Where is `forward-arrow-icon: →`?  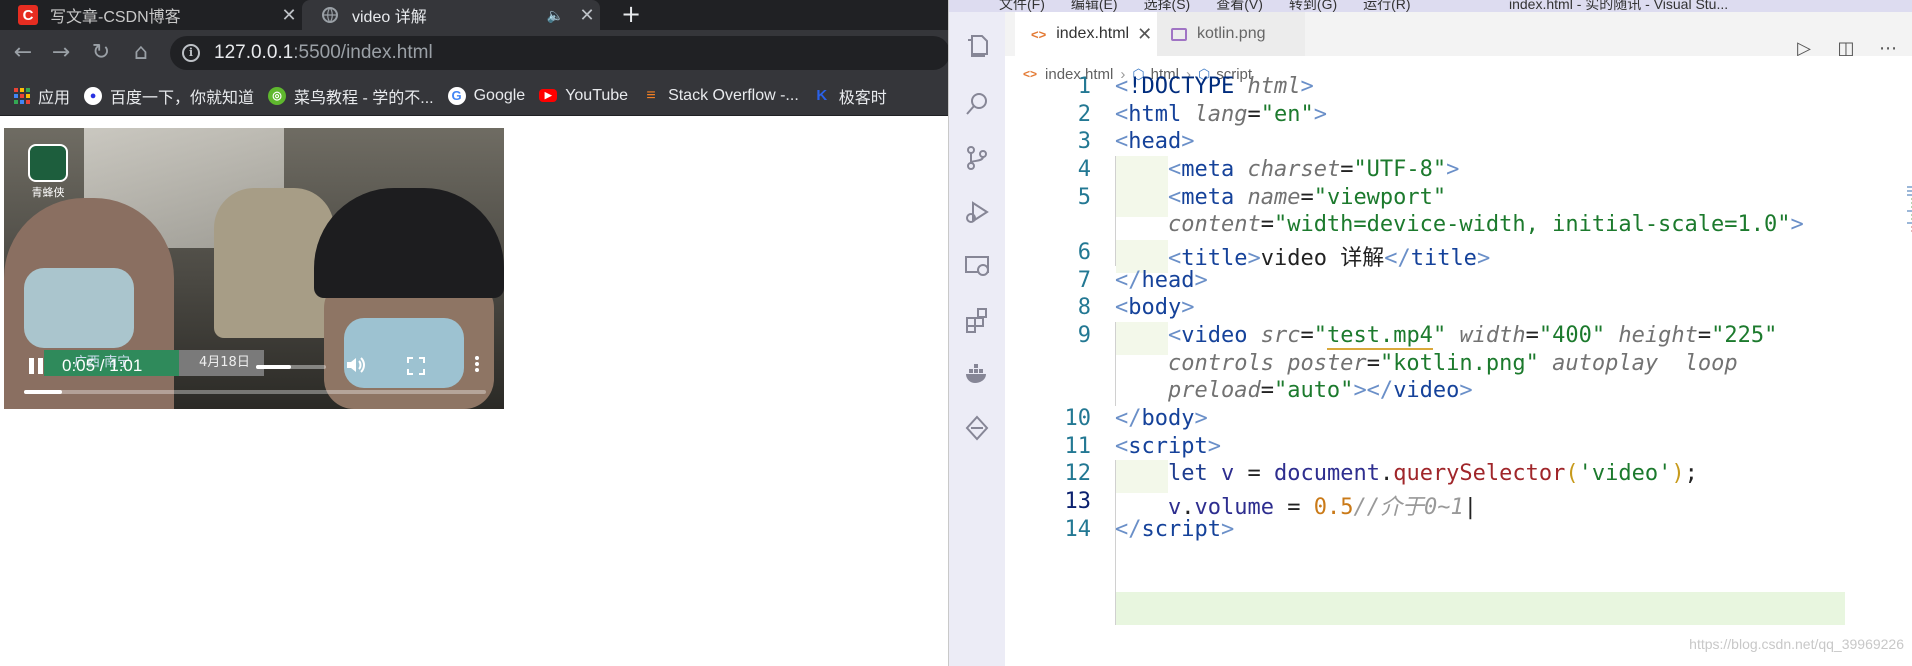 forward-arrow-icon: → is located at coordinates (61, 53).